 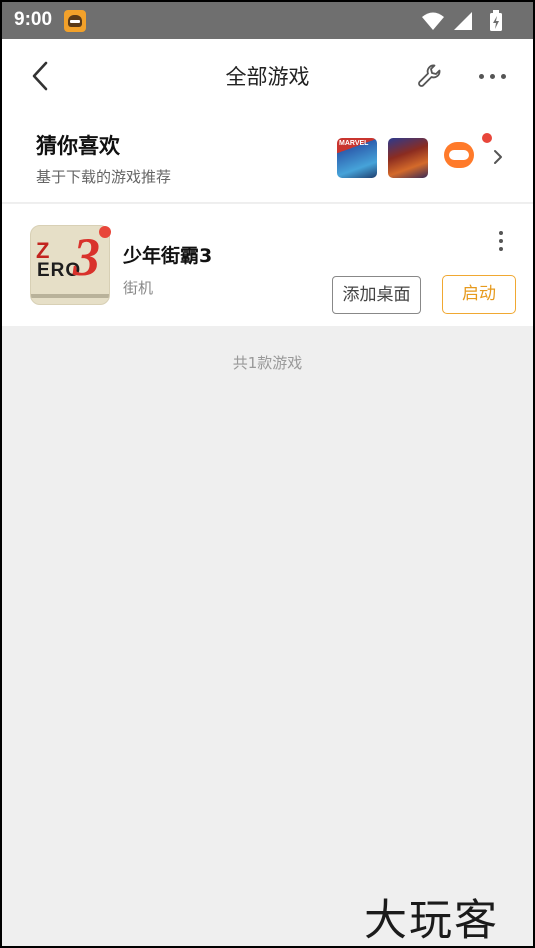 I want to click on page-title: 全部游戏, so click(x=267, y=77).